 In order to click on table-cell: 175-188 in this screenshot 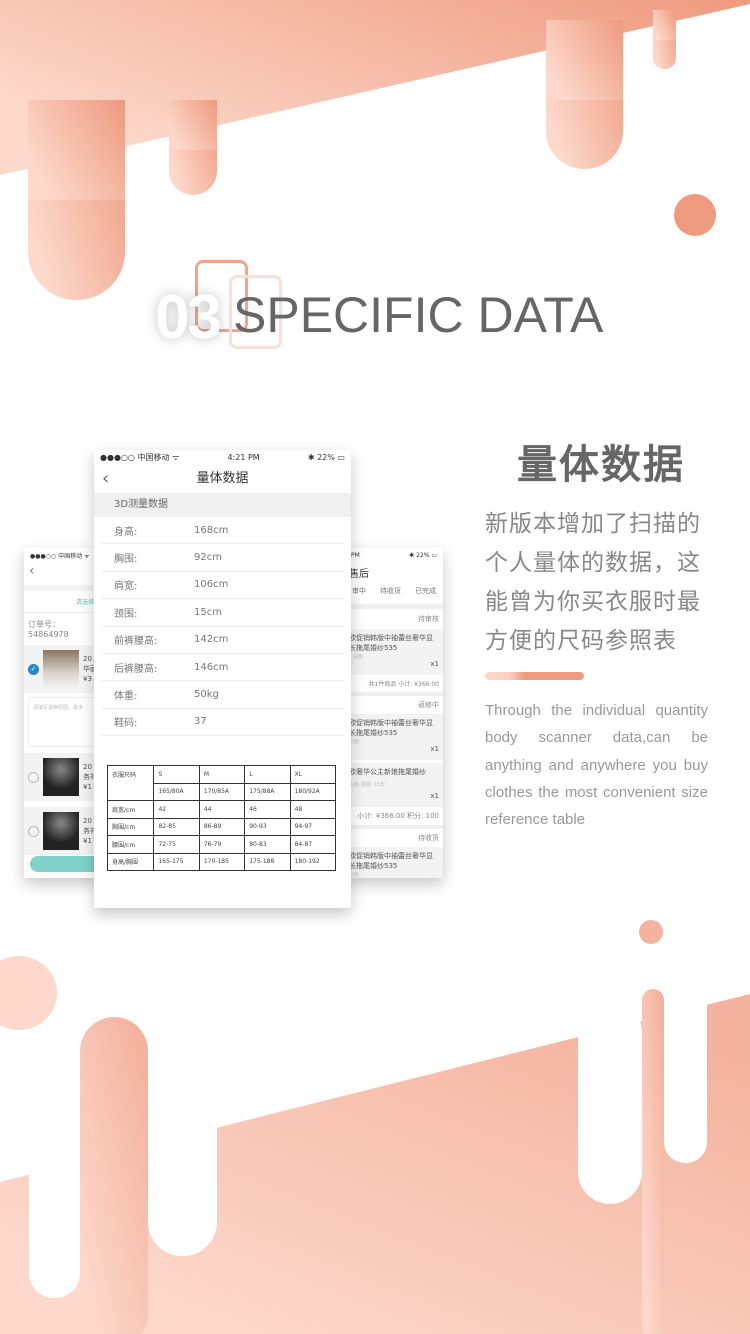, I will do `click(267, 861)`.